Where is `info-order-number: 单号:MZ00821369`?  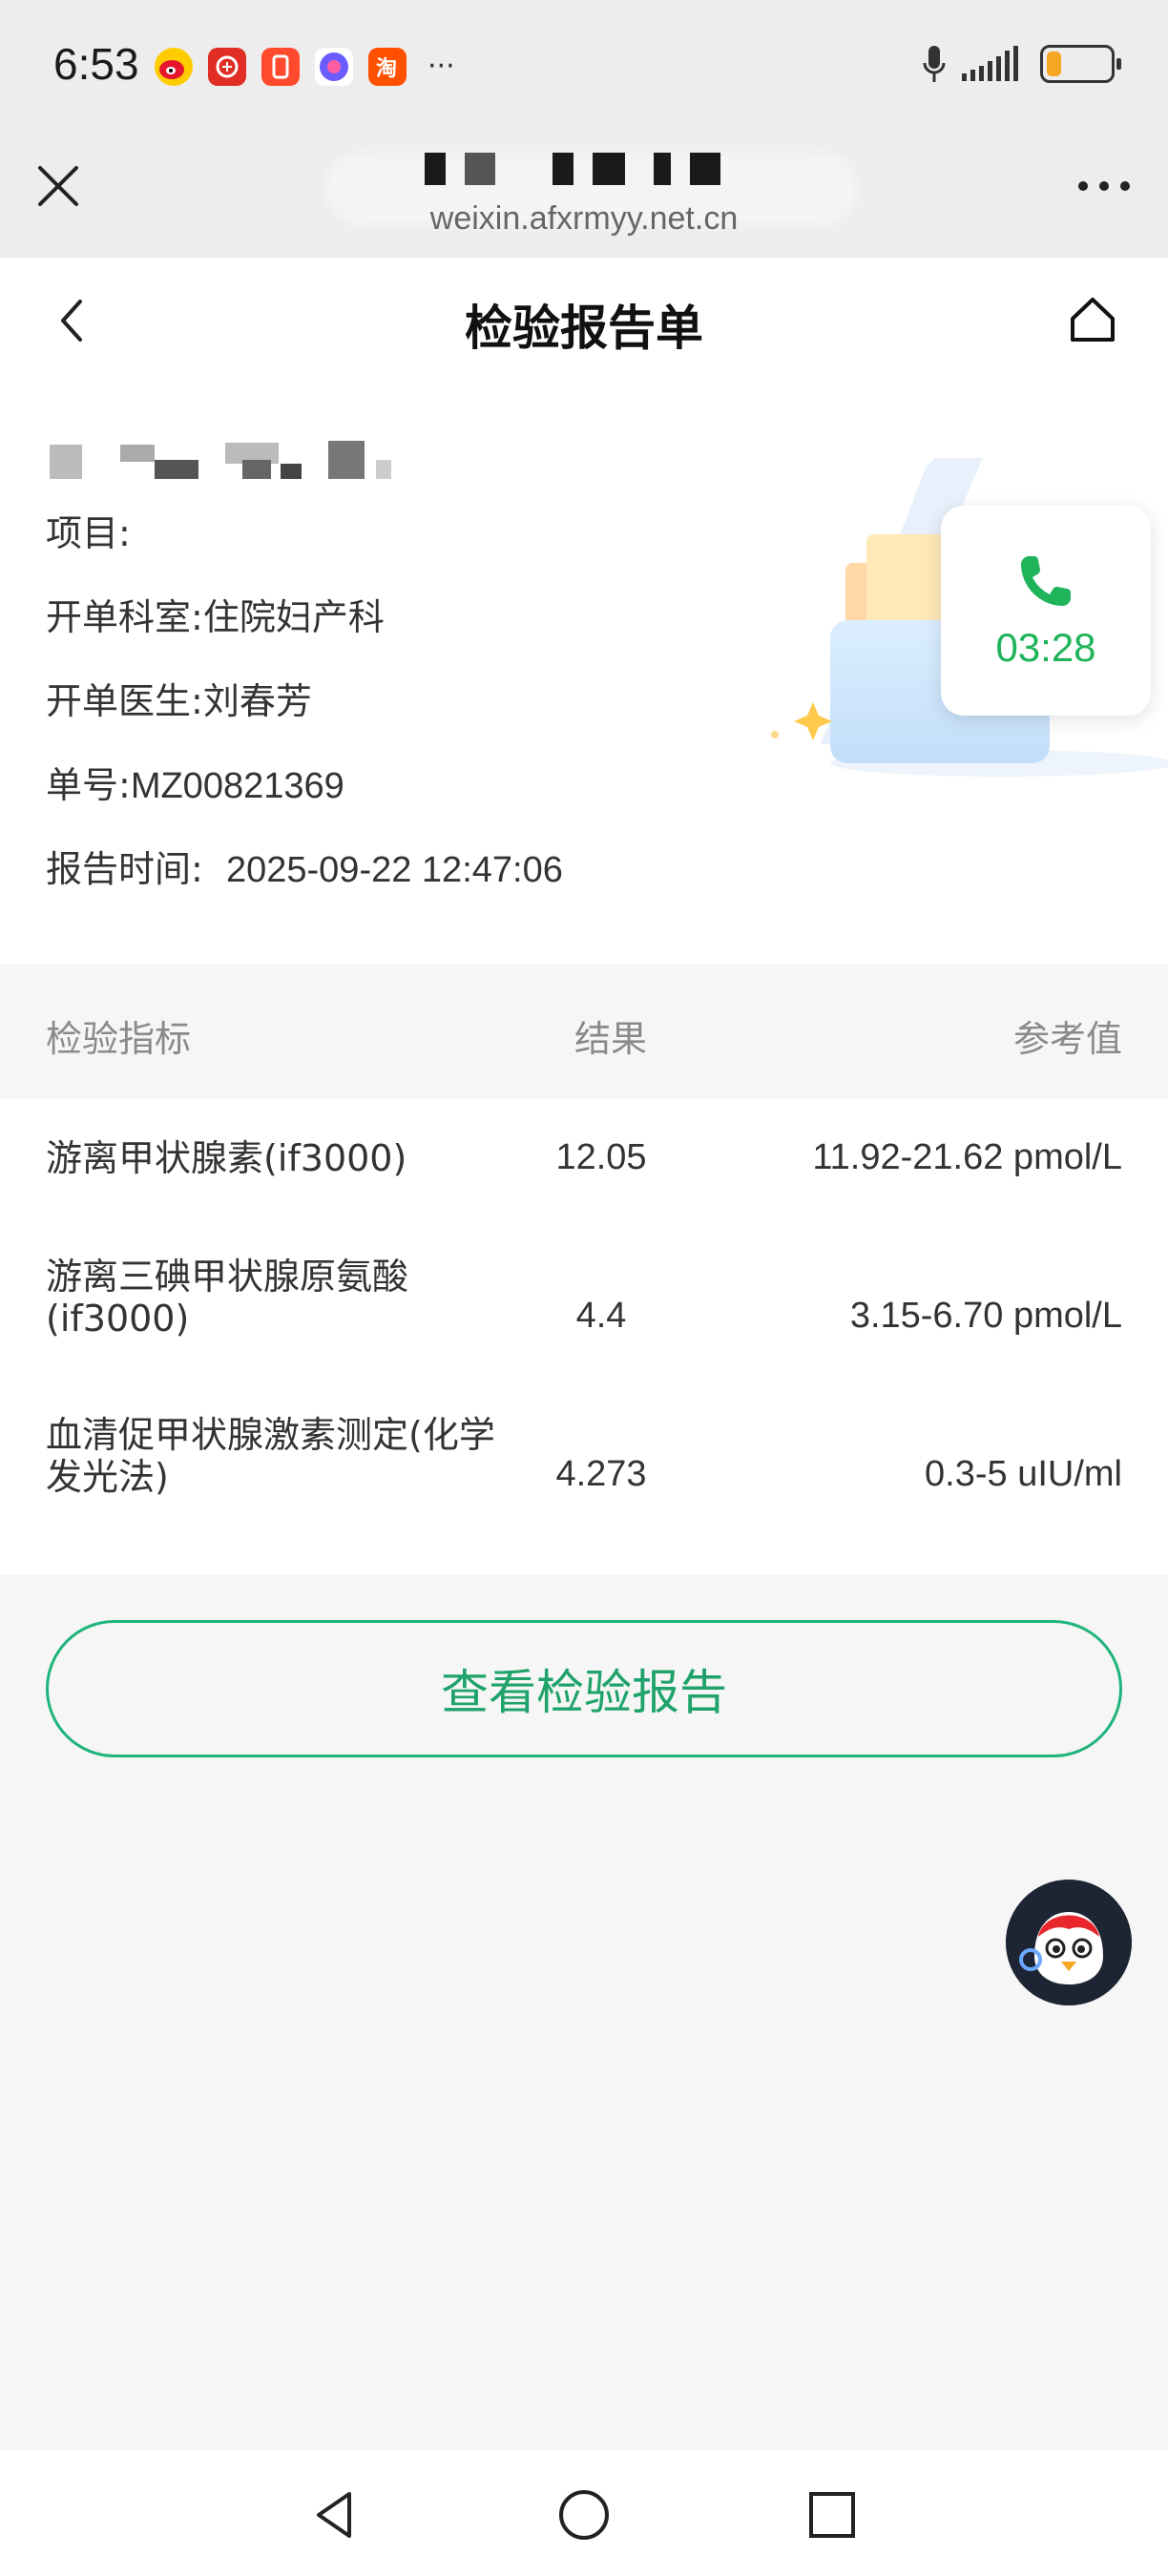 info-order-number: 单号:MZ00821369 is located at coordinates (195, 782).